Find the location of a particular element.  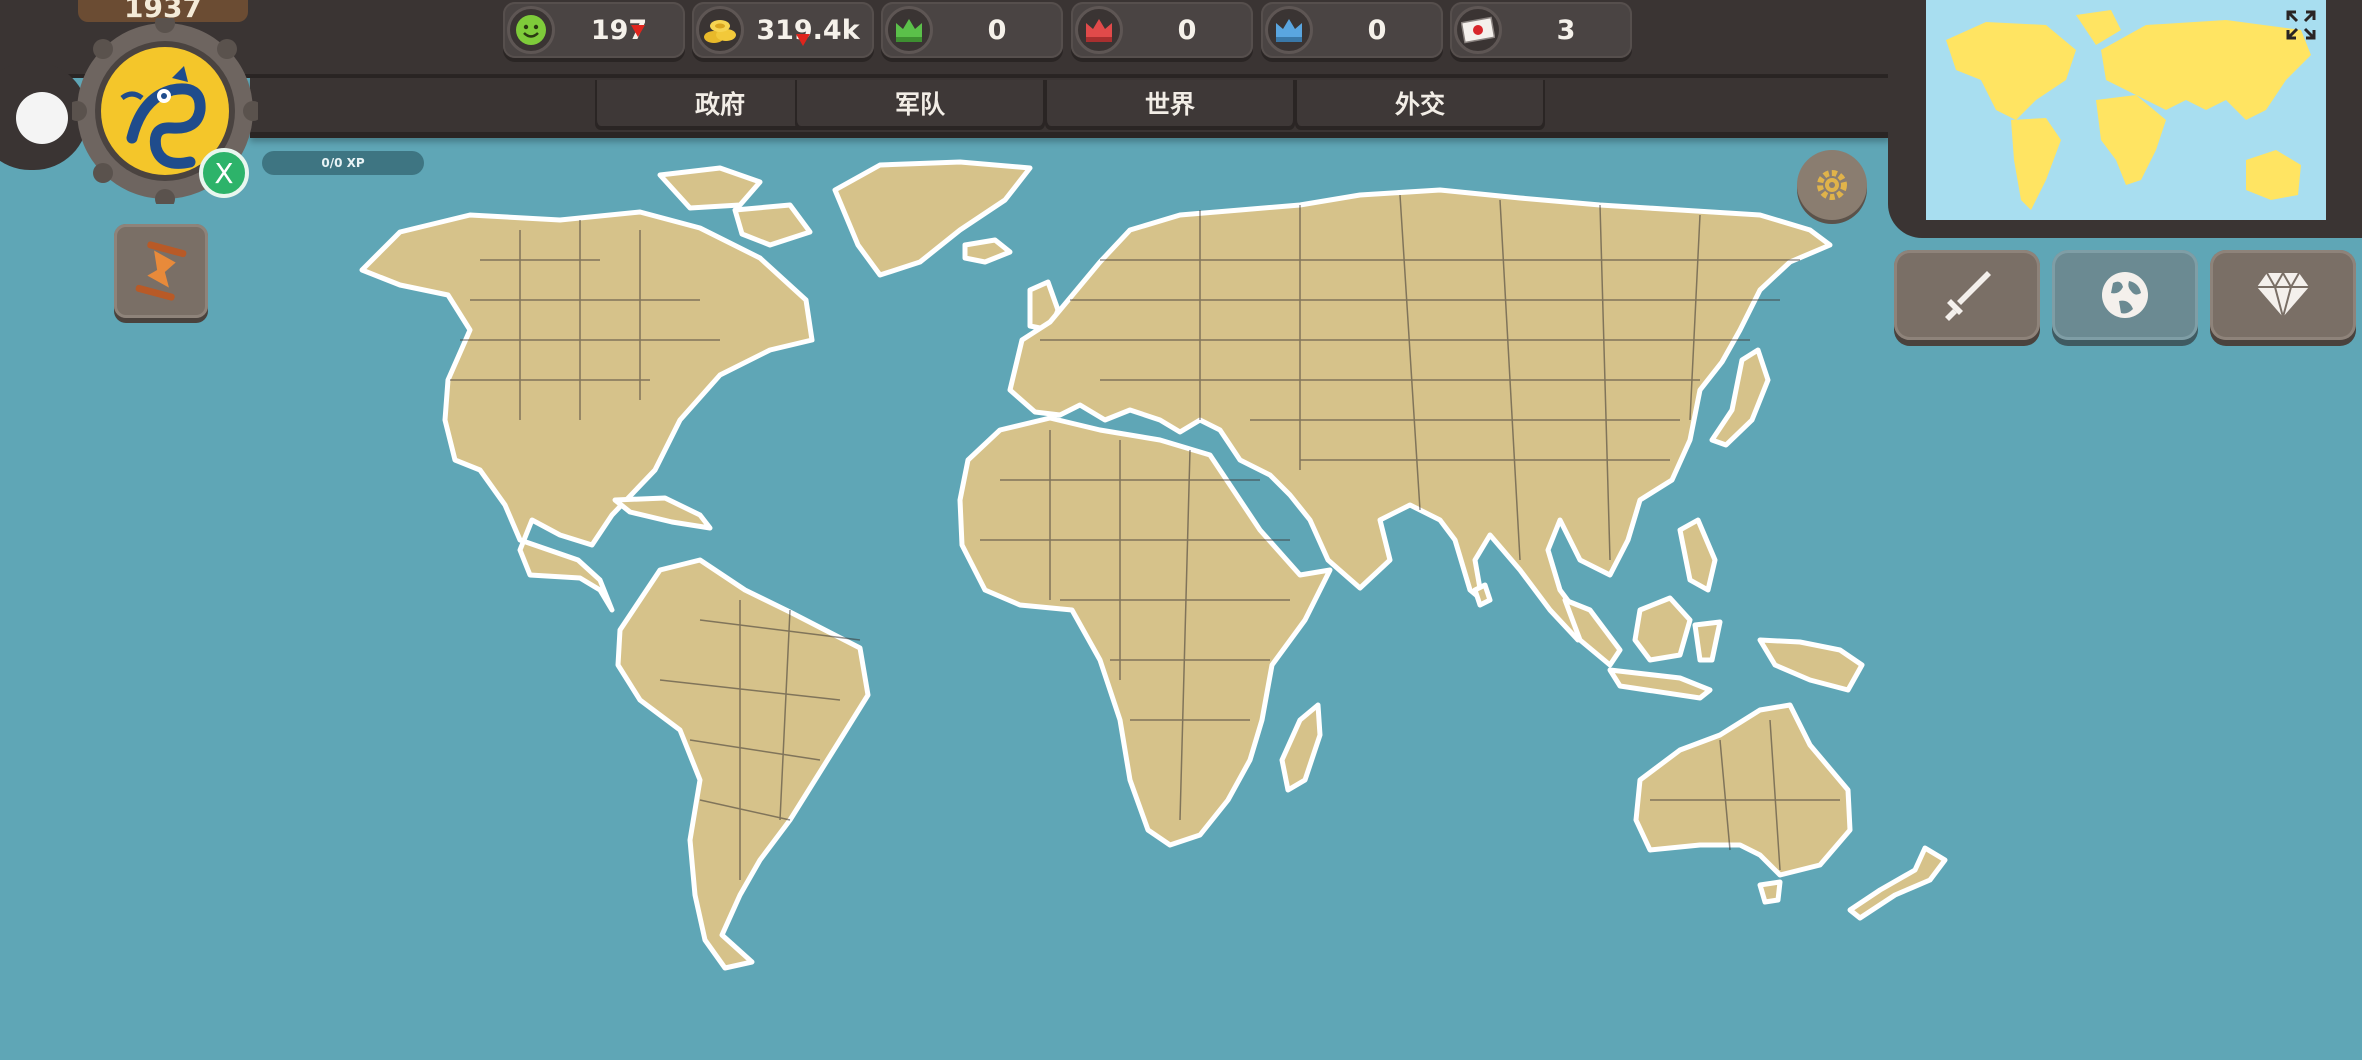

emblem-badge: X is located at coordinates (224, 173).